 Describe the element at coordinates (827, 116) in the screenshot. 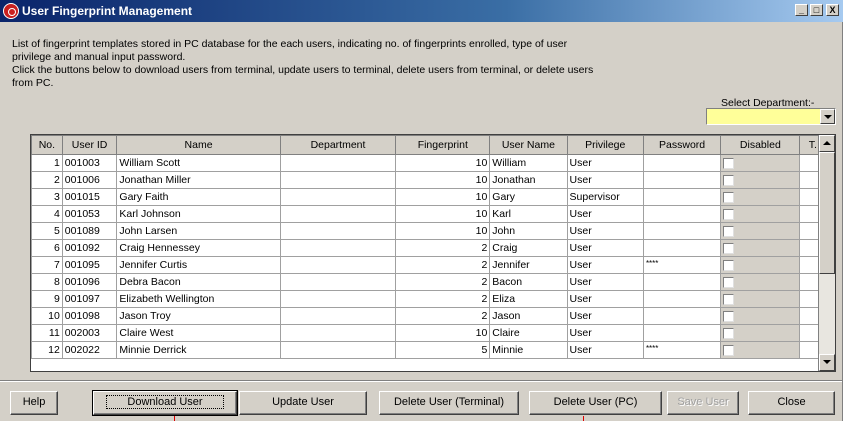

I see `chevron-down-icon` at that location.